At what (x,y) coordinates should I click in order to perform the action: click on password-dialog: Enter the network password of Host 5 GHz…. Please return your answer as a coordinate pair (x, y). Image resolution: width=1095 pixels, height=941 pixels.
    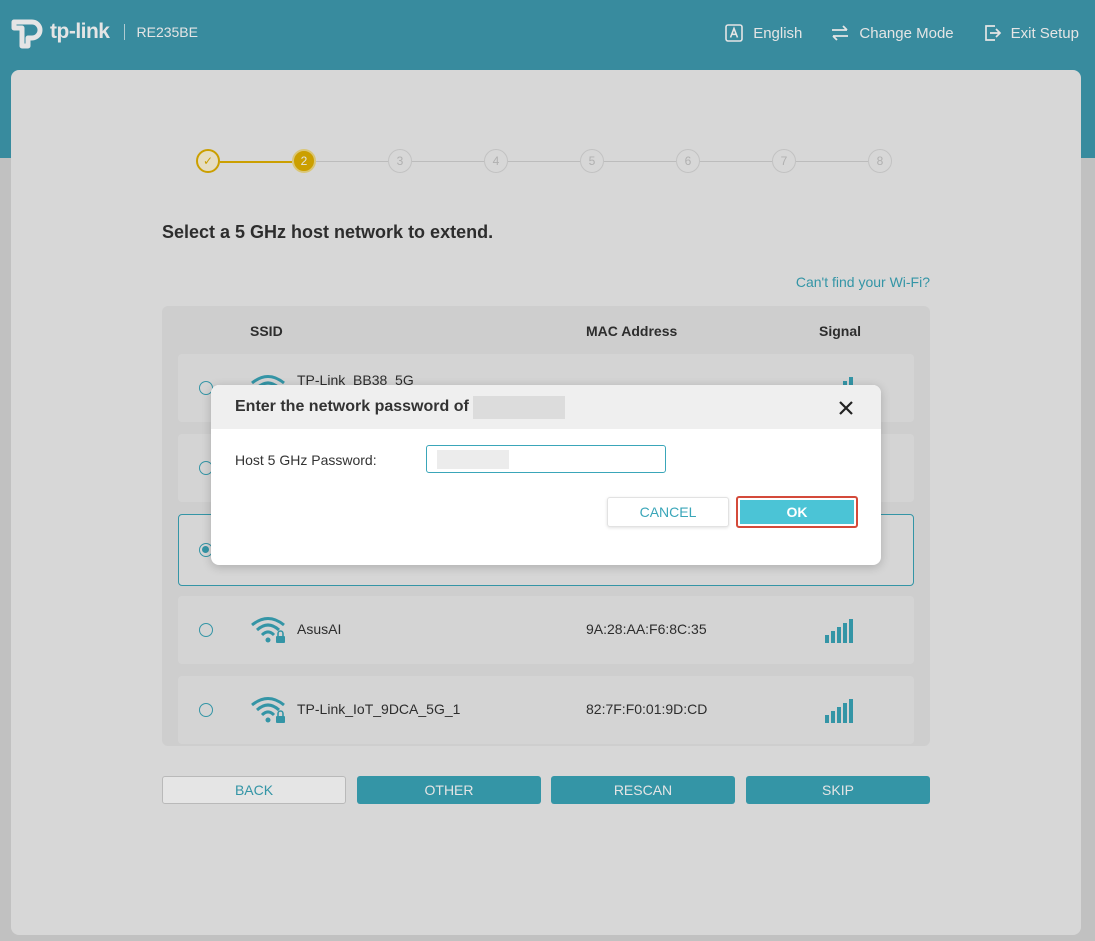
    Looking at the image, I should click on (546, 475).